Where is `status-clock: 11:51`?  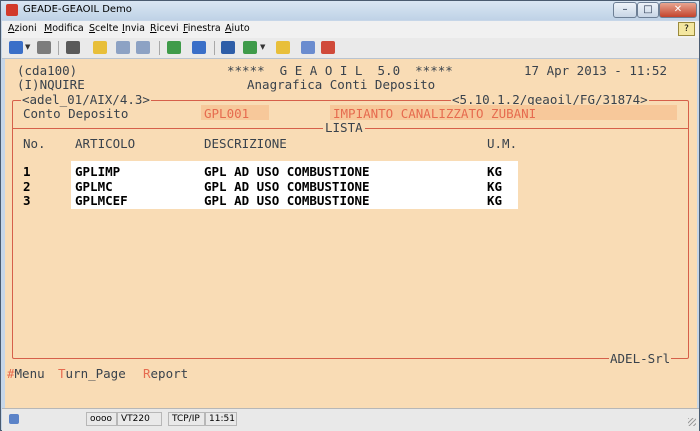
status-clock: 11:51 is located at coordinates (221, 419).